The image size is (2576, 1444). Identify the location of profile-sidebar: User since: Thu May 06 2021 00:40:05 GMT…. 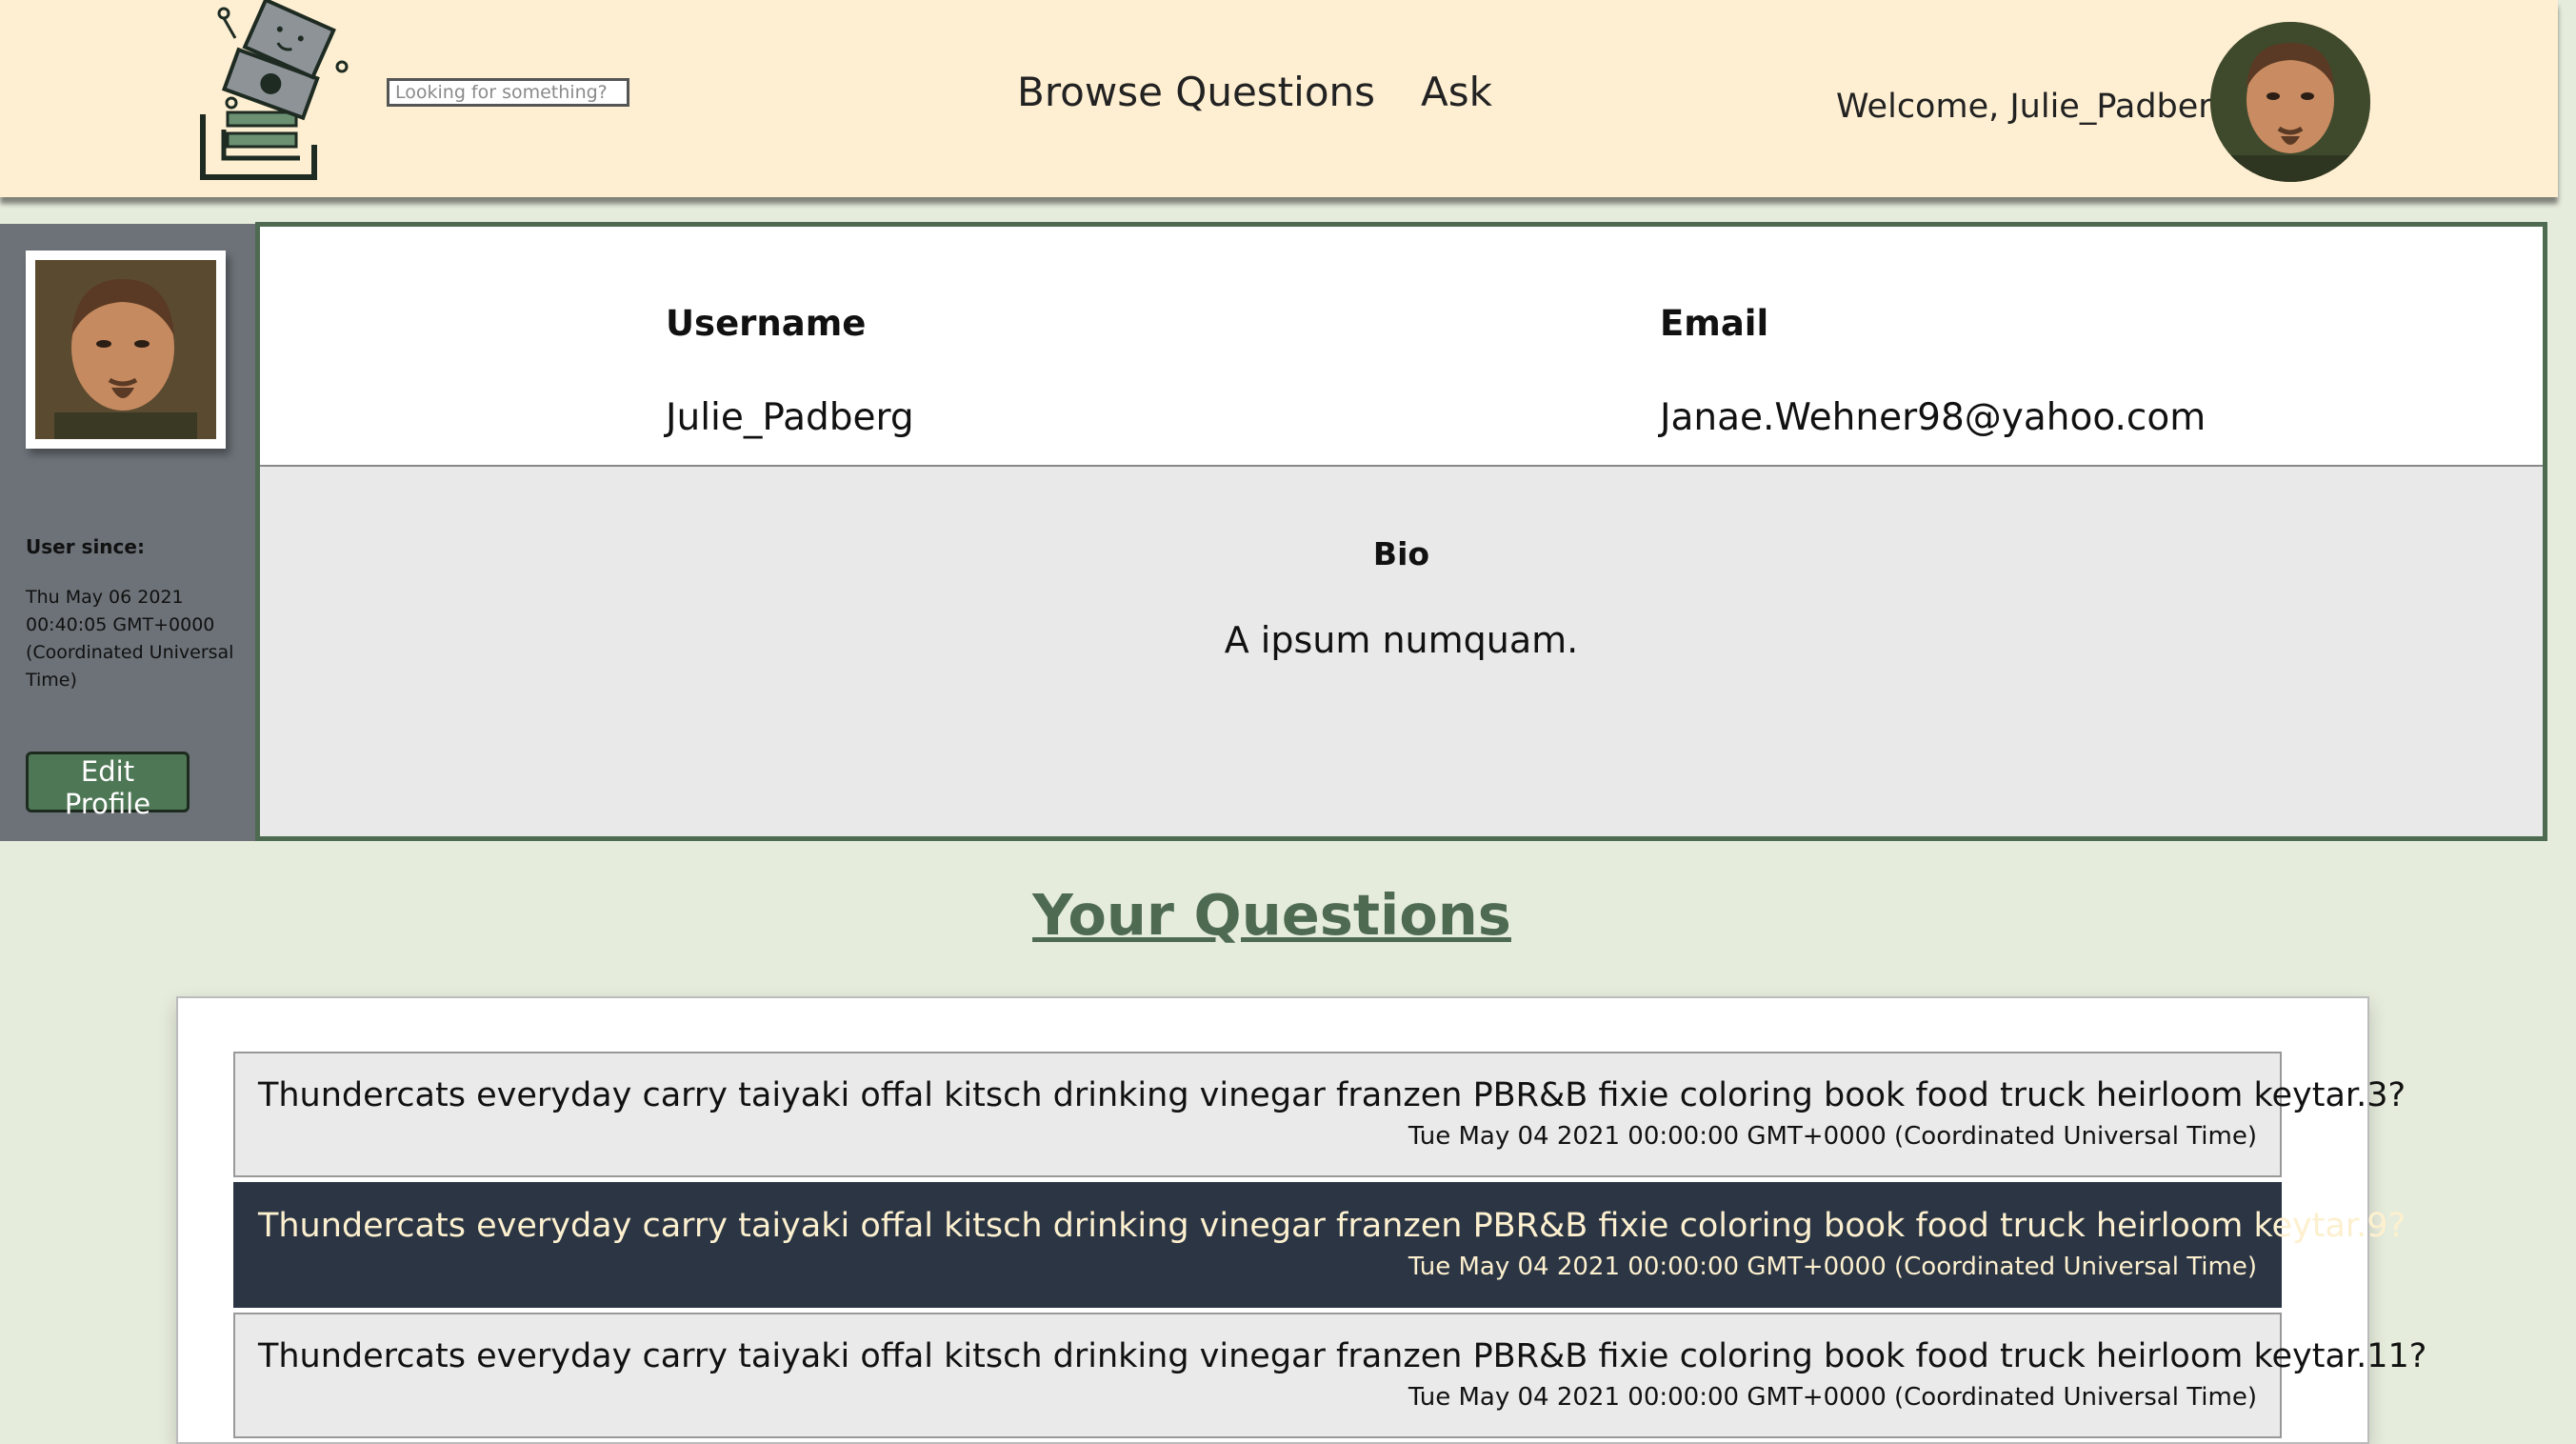
(127, 532).